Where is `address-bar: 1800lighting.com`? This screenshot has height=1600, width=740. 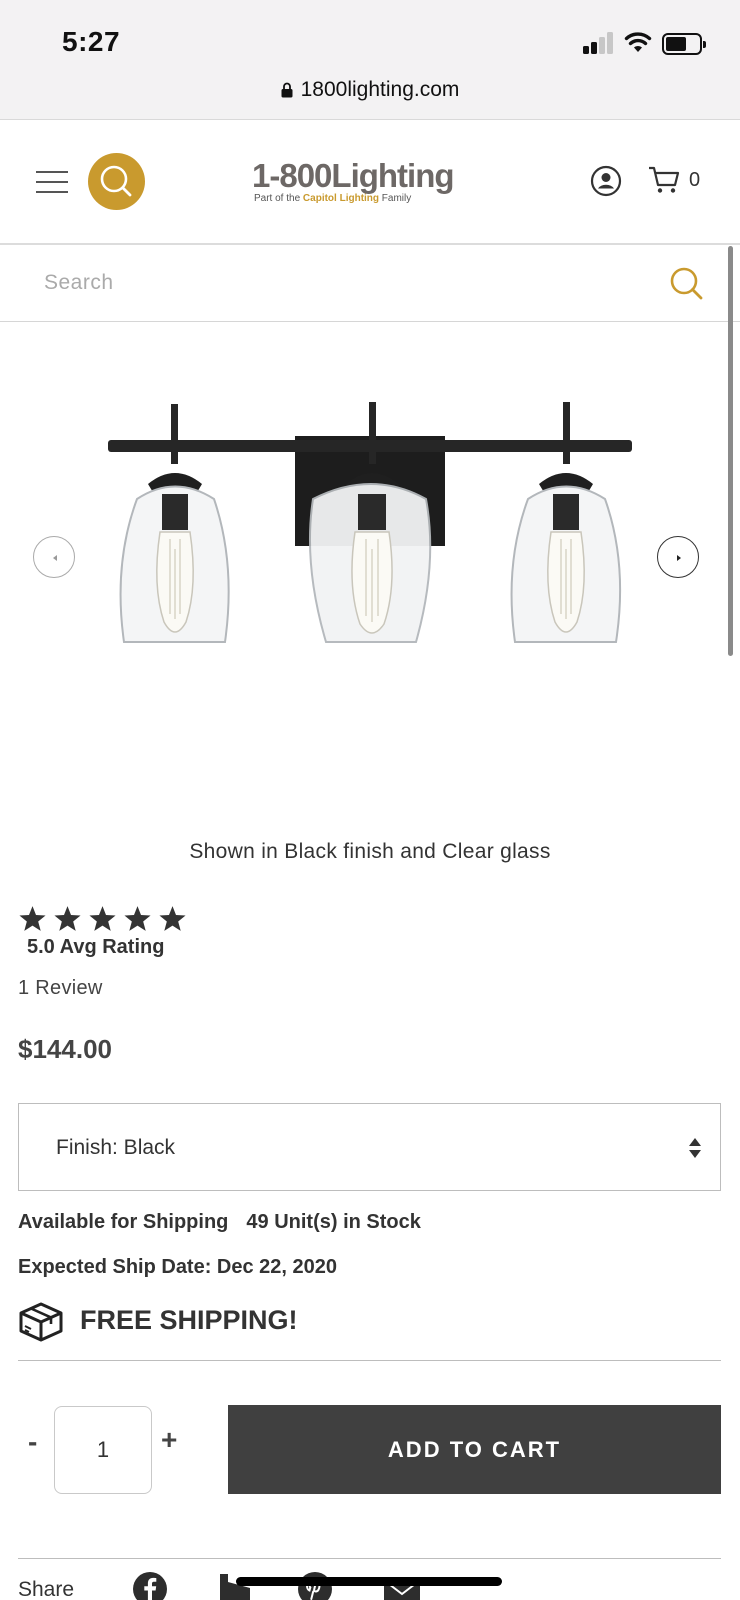
address-bar: 1800lighting.com is located at coordinates (370, 90).